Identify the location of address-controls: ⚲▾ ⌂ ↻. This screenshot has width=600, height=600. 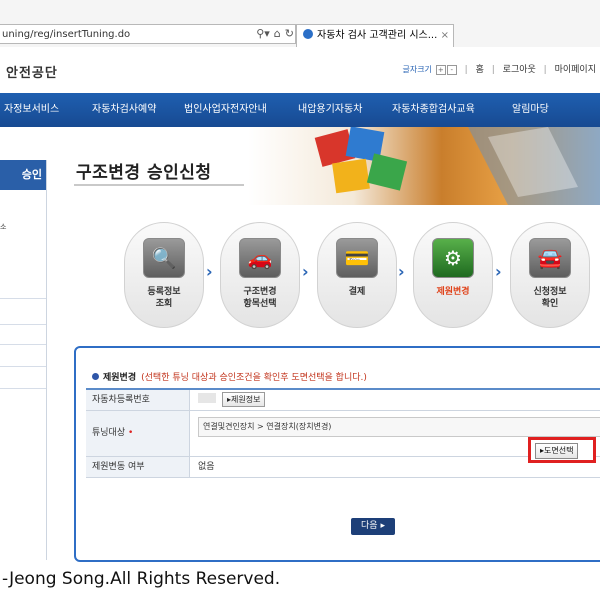
(265, 34).